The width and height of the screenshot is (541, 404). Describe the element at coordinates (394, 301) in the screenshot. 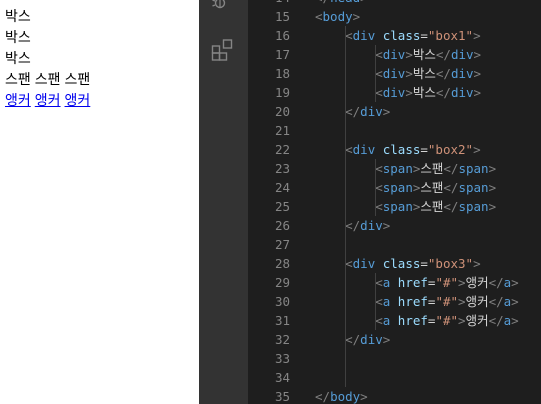

I see `code-line: 30 <a href="#">앵커</a>` at that location.